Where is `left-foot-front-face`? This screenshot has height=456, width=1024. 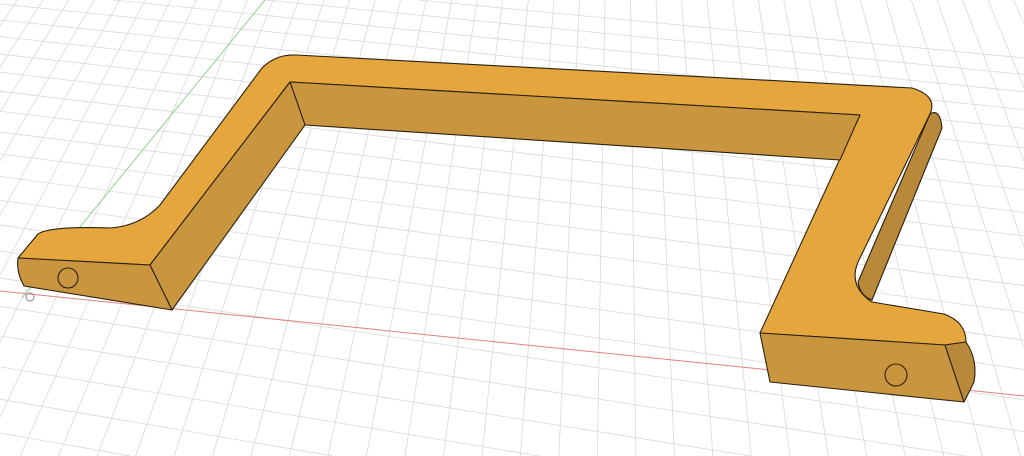
left-foot-front-face is located at coordinates (95, 284).